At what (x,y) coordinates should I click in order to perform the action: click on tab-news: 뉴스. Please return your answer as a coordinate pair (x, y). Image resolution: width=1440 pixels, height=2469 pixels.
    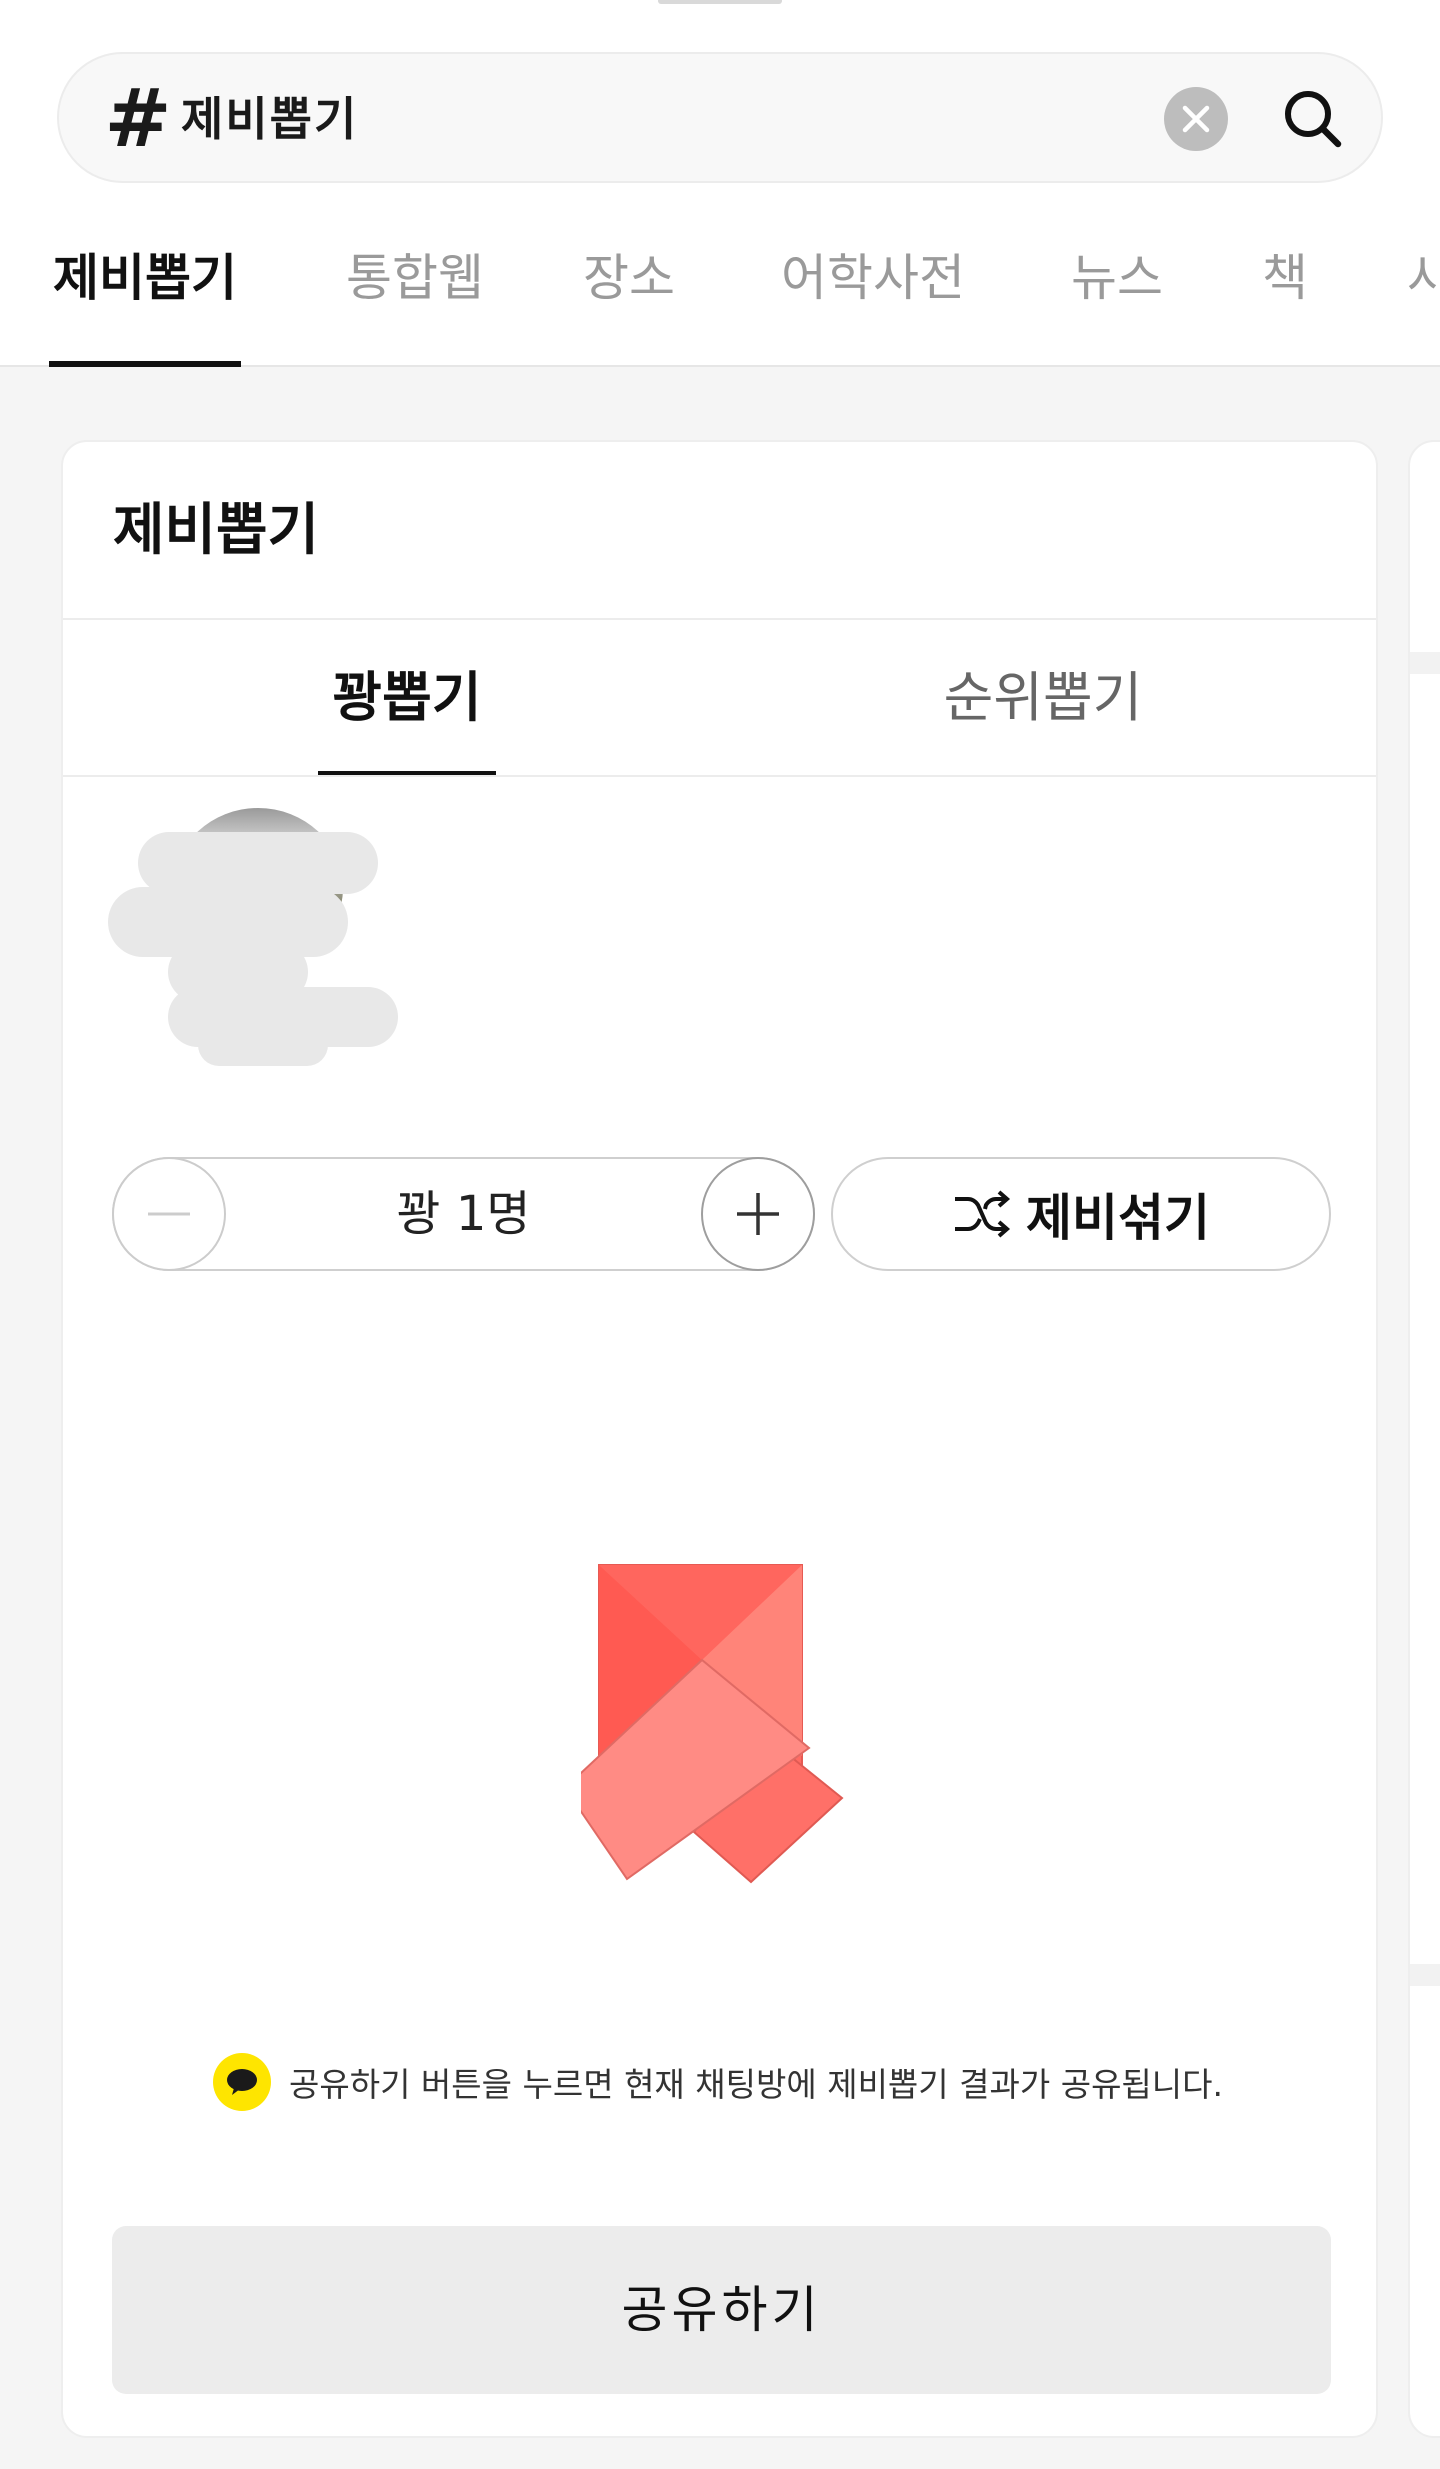
    Looking at the image, I should click on (1117, 298).